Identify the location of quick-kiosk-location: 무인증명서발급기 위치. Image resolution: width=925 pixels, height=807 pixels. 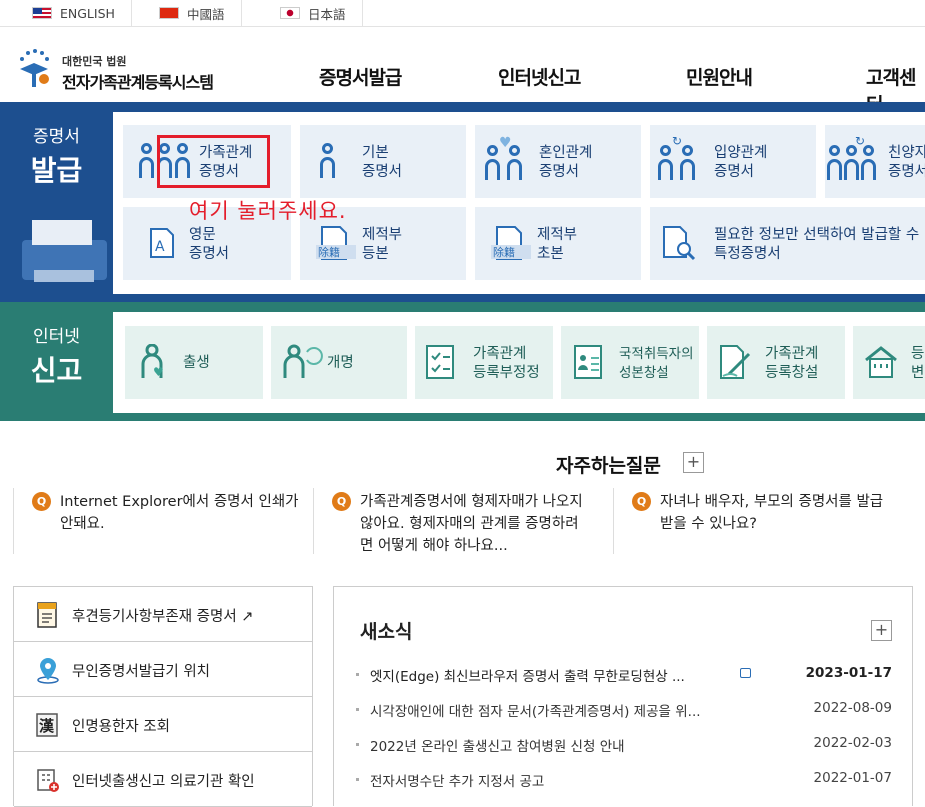
(163, 669).